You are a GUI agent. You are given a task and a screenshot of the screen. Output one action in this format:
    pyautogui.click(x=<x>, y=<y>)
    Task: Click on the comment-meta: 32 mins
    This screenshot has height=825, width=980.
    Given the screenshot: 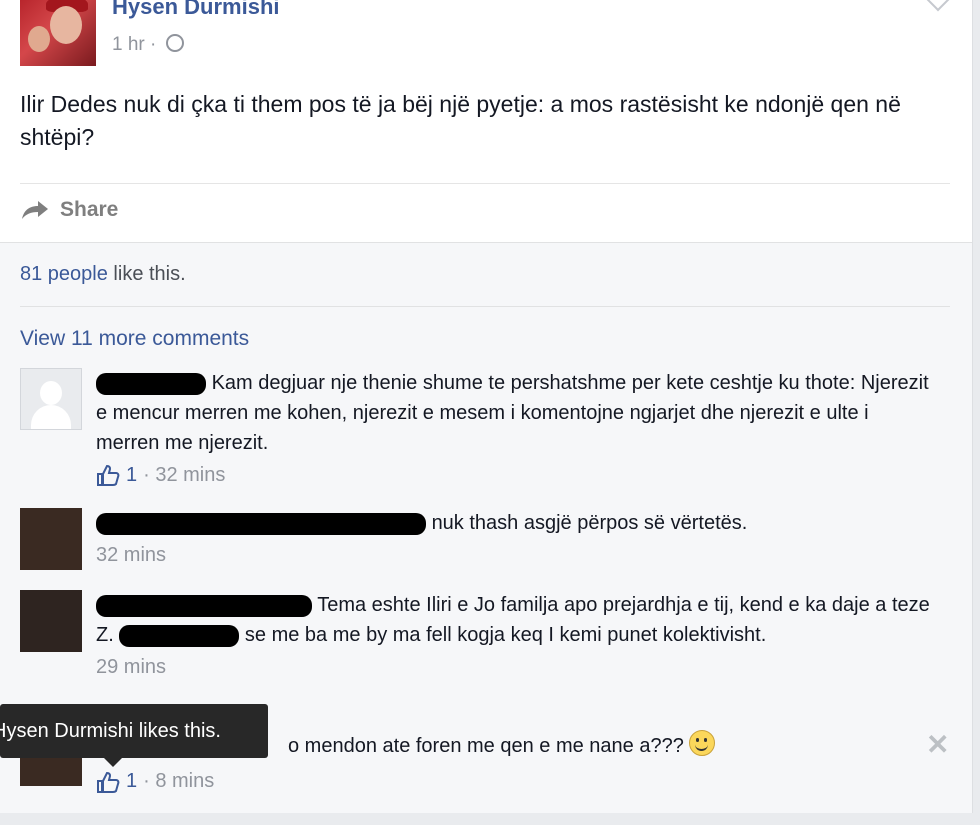 What is the action you would take?
    pyautogui.click(x=516, y=555)
    